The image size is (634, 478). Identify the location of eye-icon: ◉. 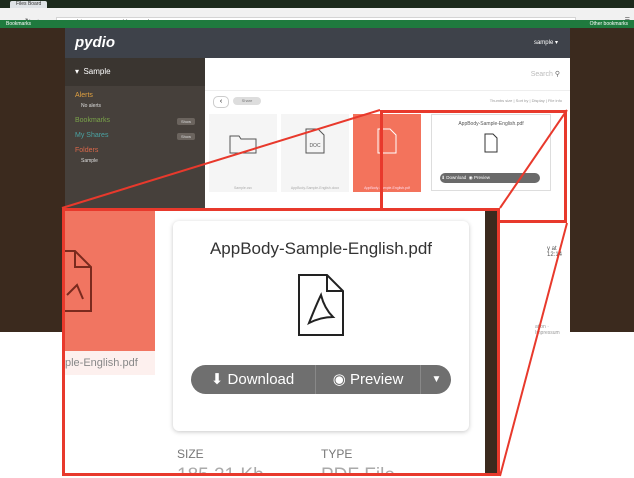
(339, 379).